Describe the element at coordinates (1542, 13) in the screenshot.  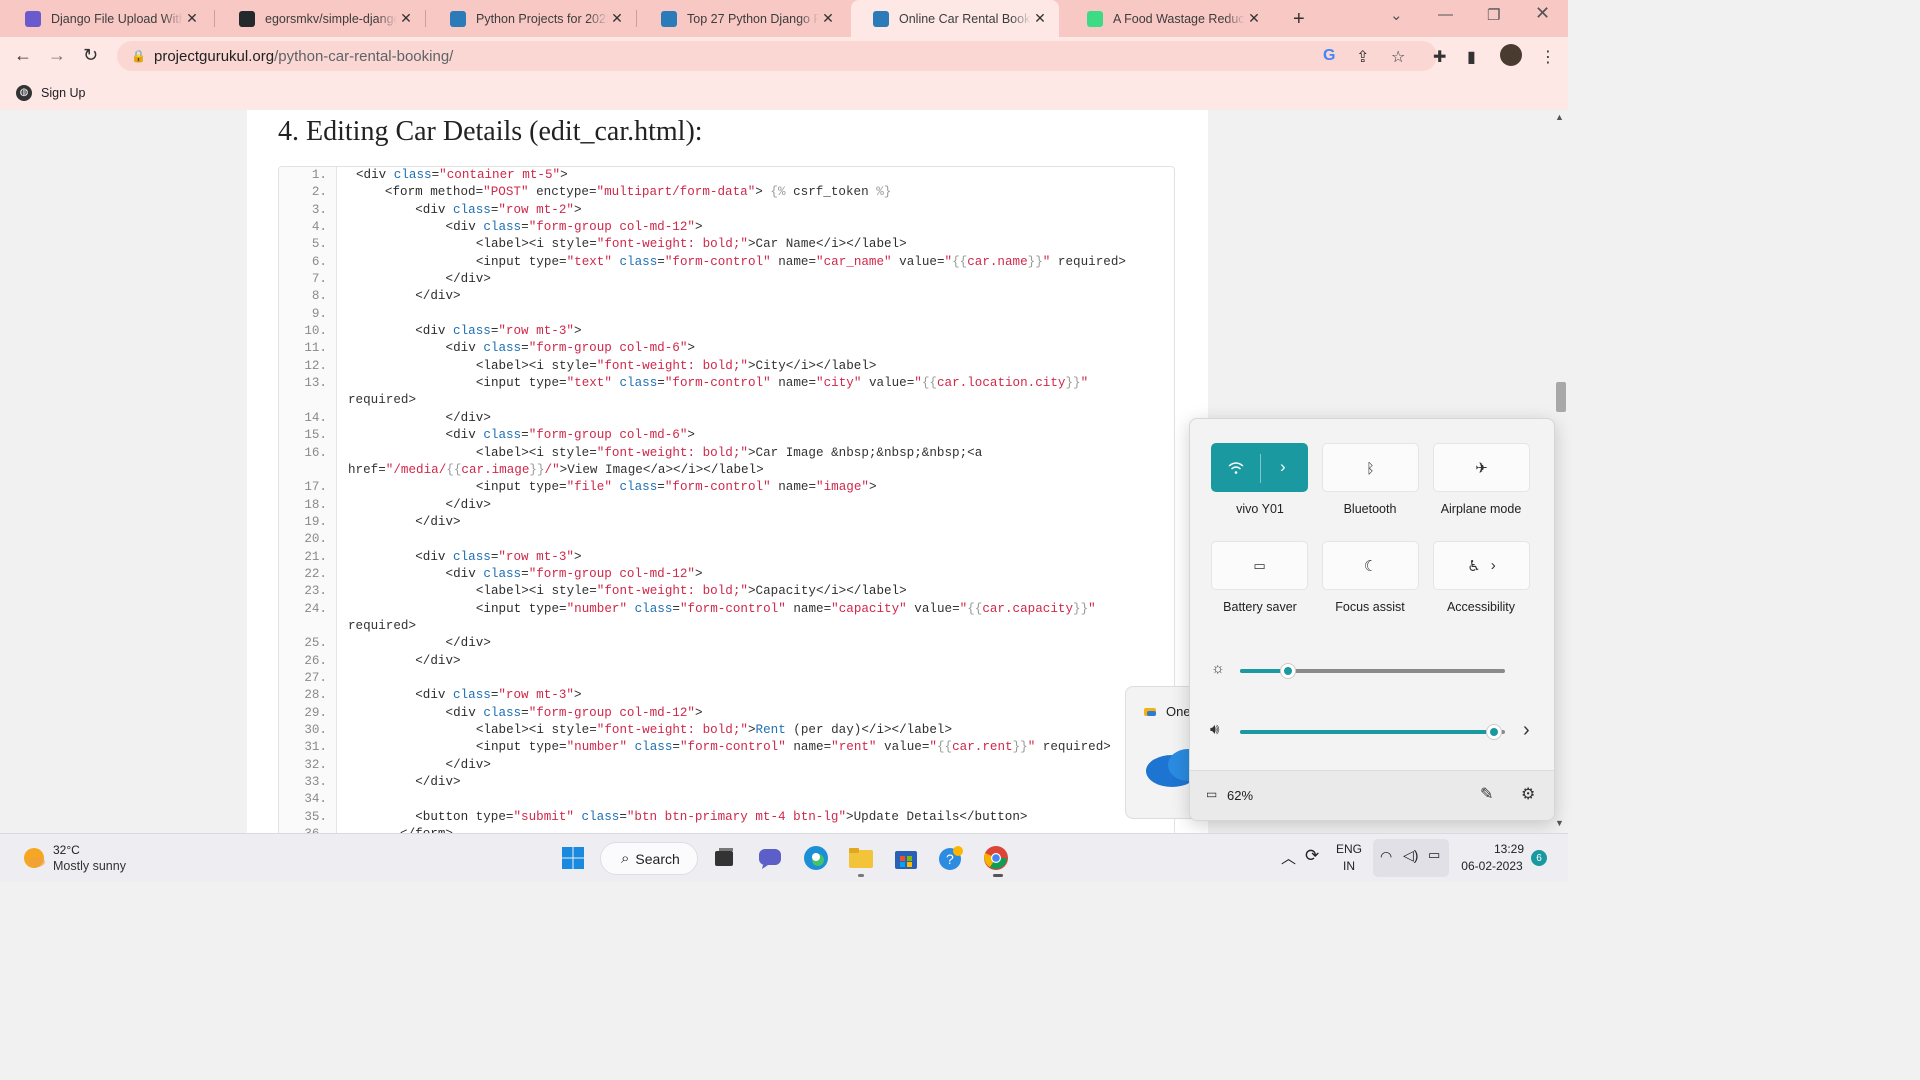
I see `close-window-button: ✕` at that location.